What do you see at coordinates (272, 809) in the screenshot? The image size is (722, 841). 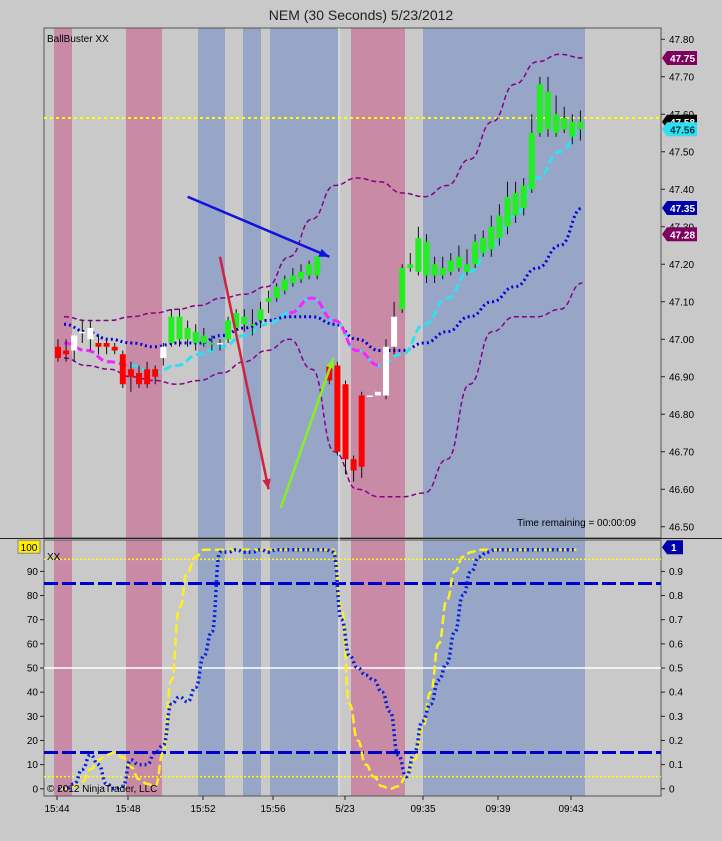 I see `x-axis-tick-label: 15:56` at bounding box center [272, 809].